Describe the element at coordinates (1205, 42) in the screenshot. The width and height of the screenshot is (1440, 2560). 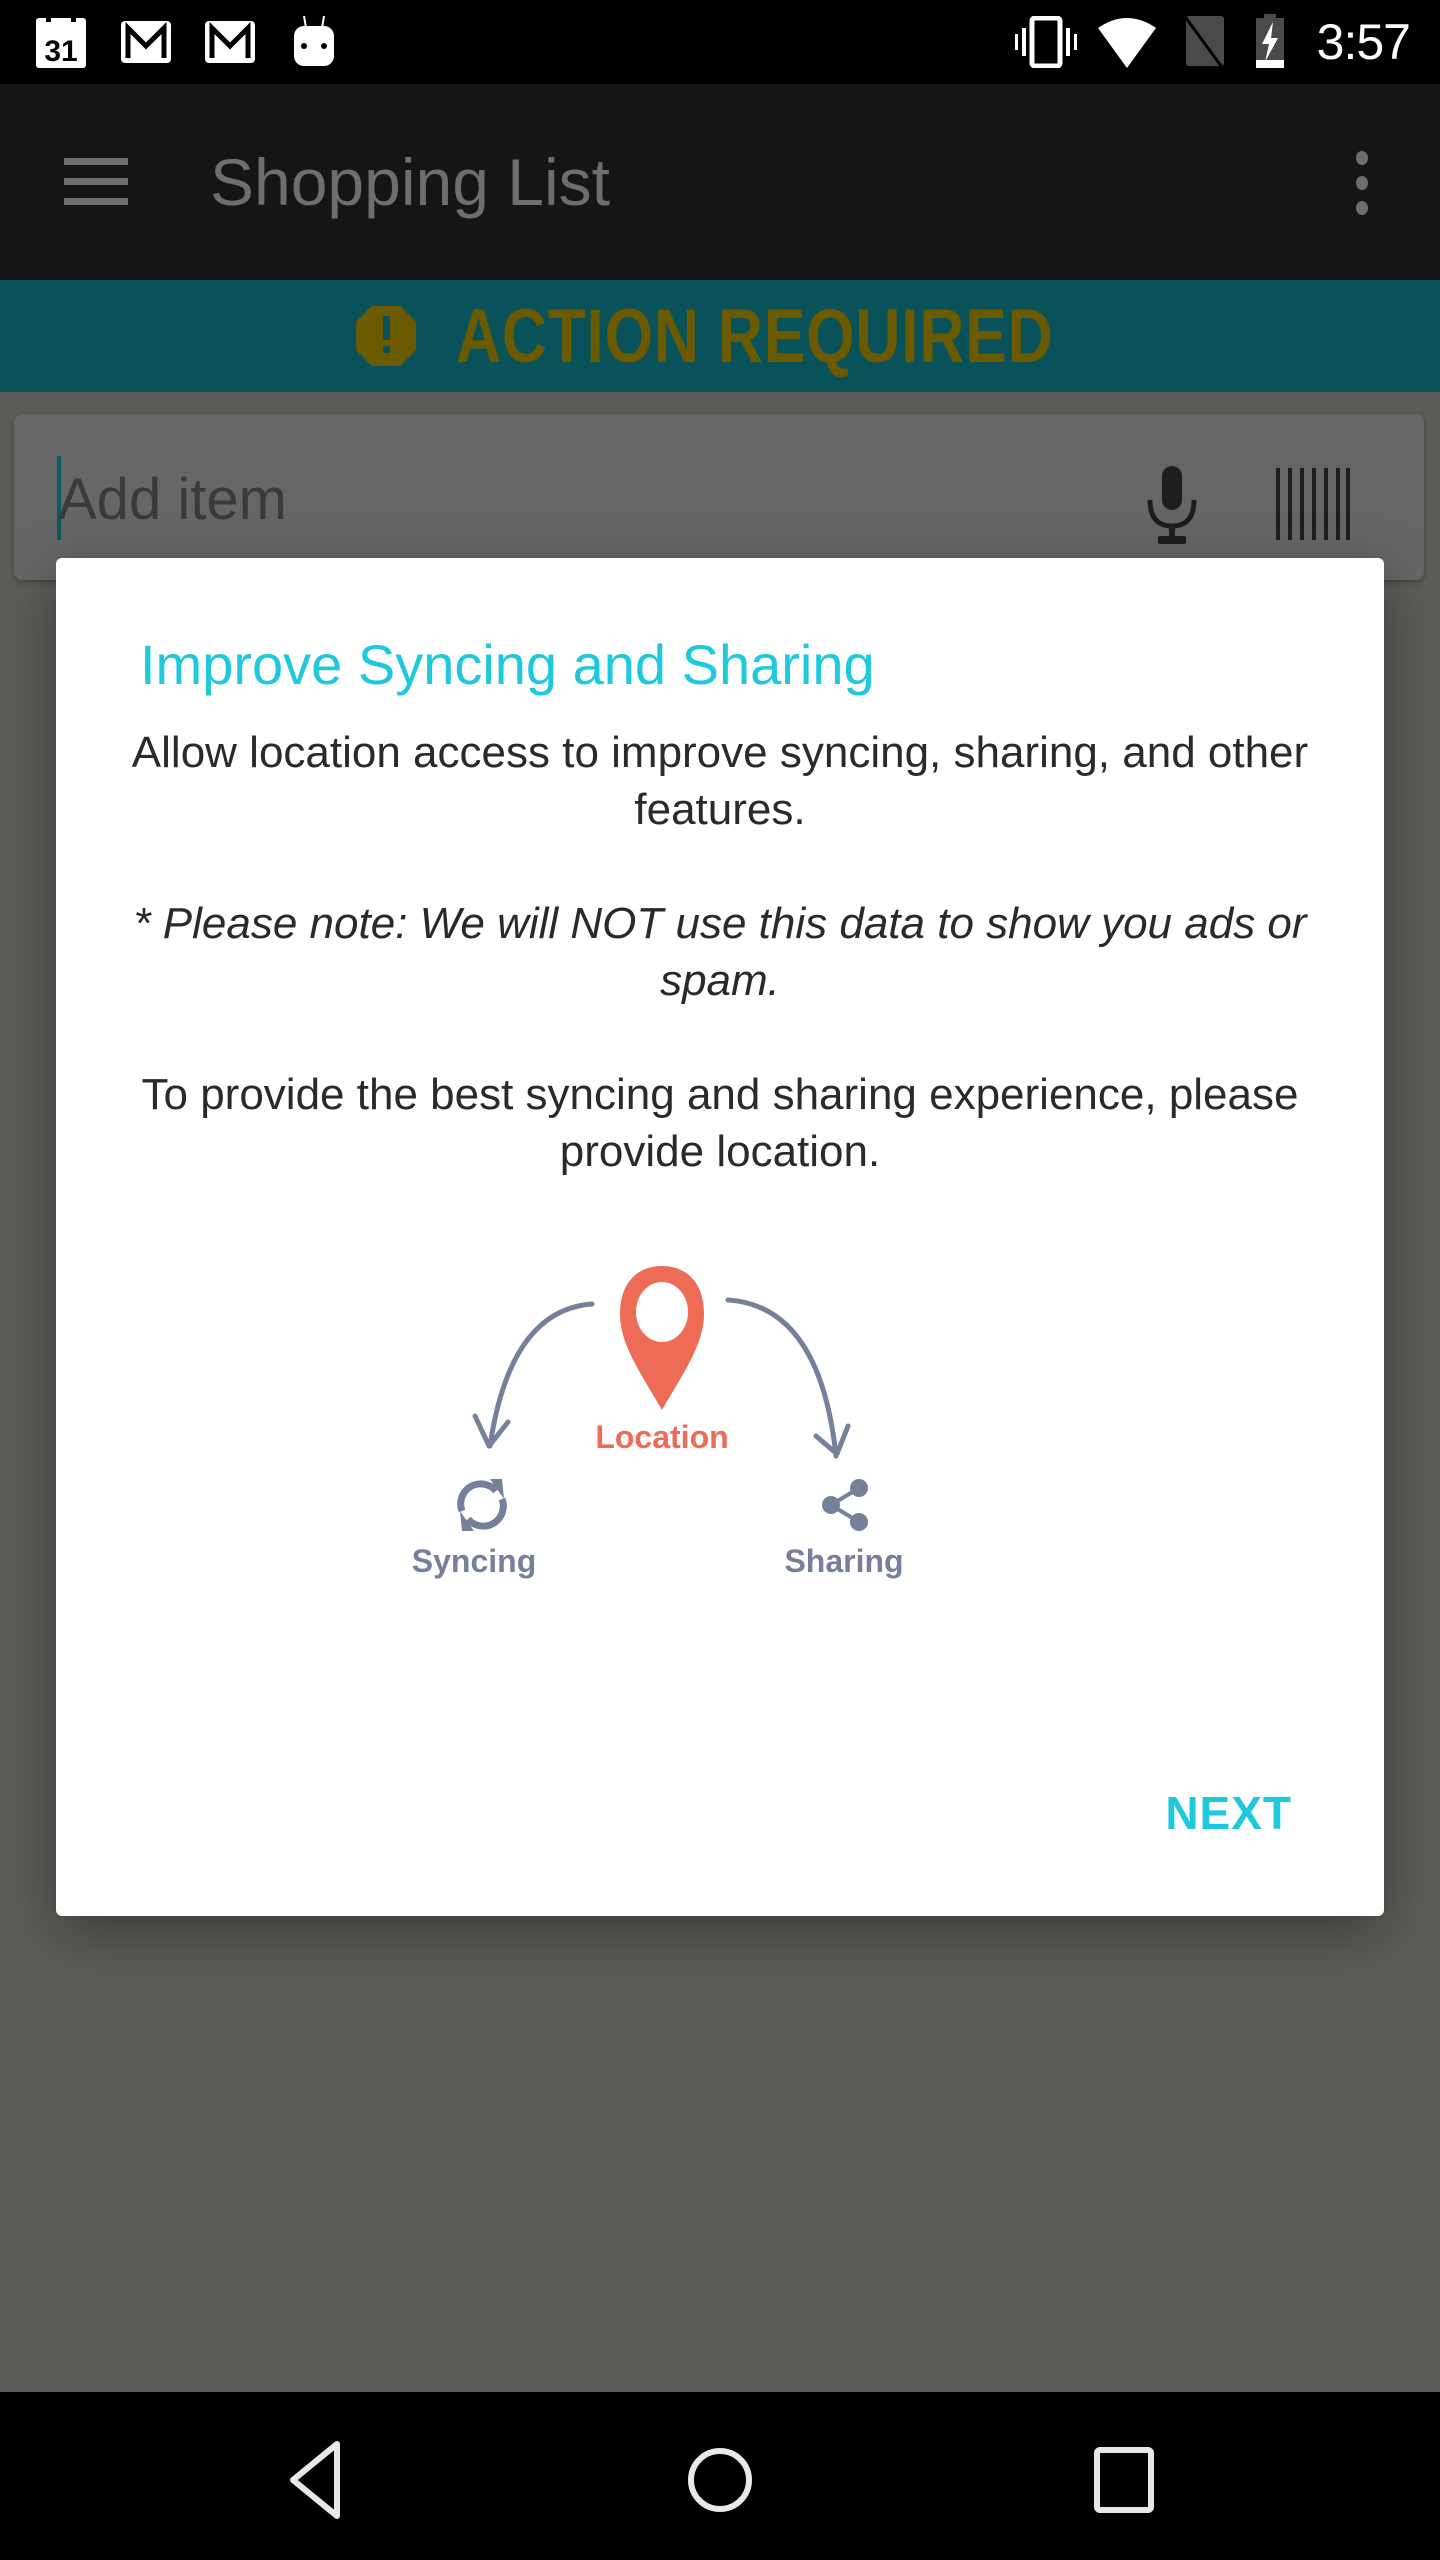
I see `no-signal-icon` at that location.